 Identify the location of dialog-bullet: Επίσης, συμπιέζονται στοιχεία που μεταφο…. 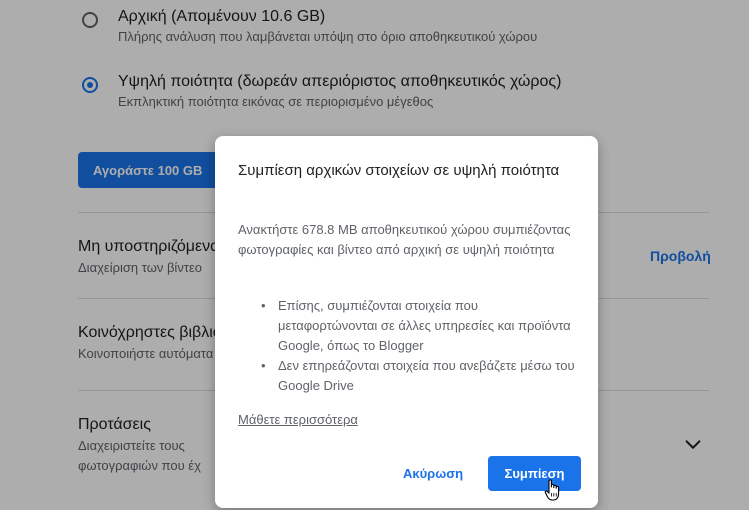
(408, 326).